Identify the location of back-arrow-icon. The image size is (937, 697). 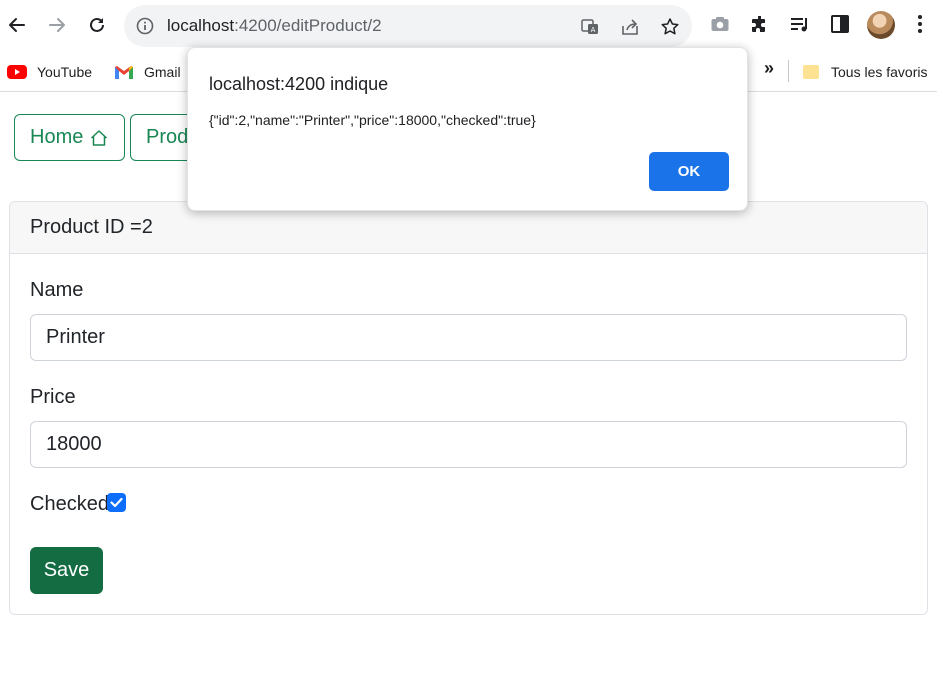
(17, 25).